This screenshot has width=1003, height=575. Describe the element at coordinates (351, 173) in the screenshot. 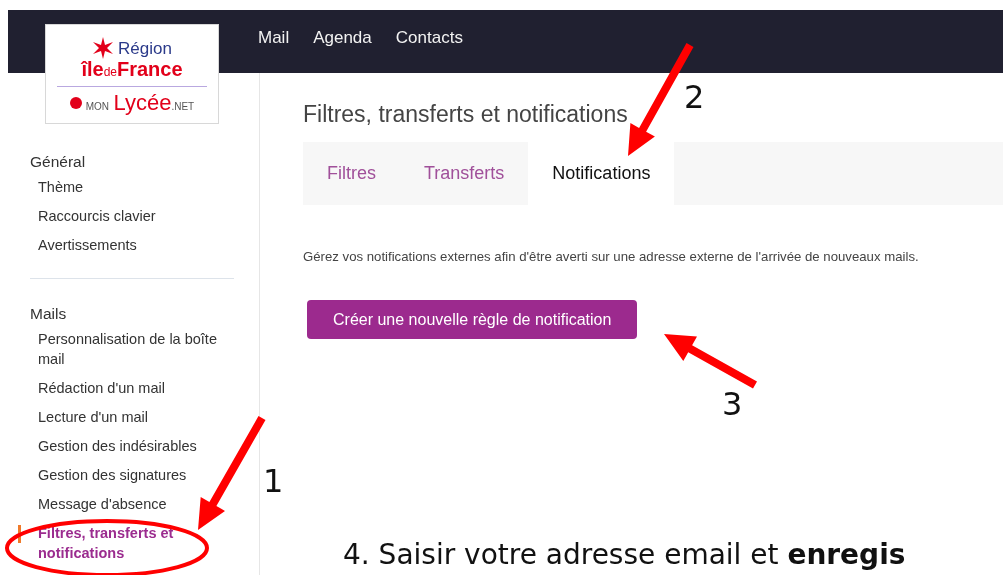

I see `tab: Filtres` at that location.